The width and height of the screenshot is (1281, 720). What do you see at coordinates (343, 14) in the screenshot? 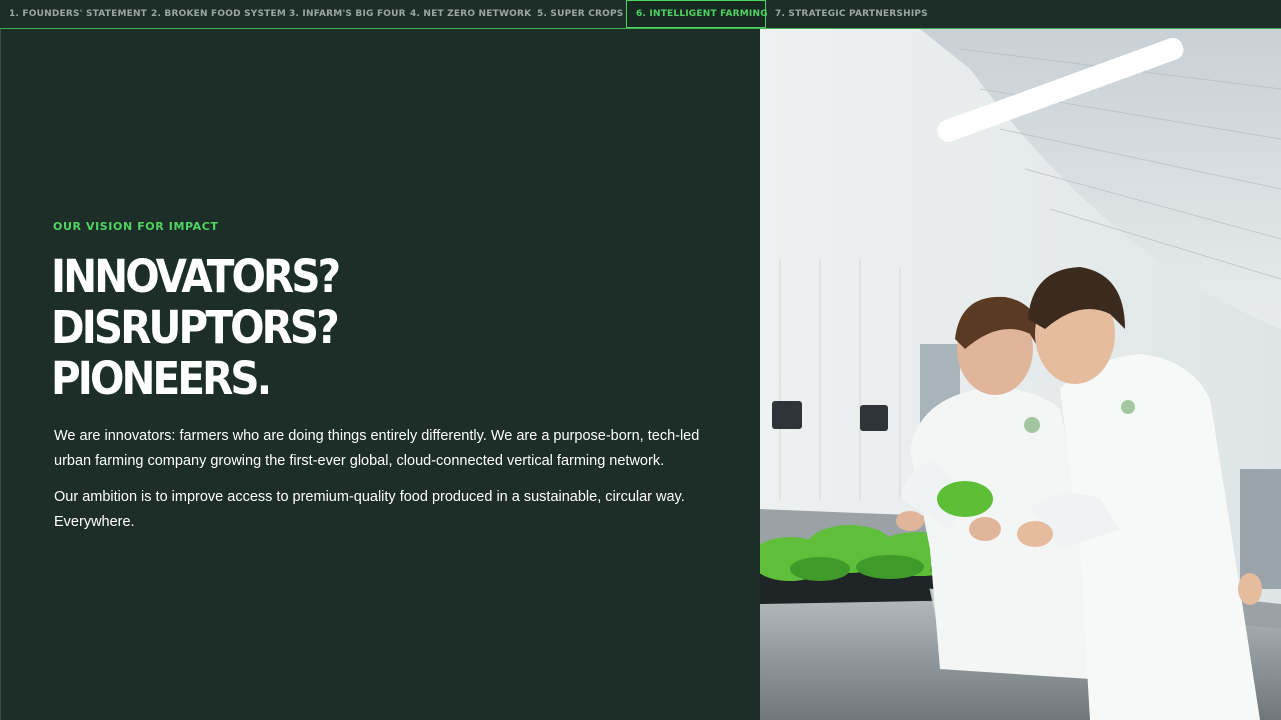
I see `tab-infarms-big-four: 3. Infarm's Big Four` at bounding box center [343, 14].